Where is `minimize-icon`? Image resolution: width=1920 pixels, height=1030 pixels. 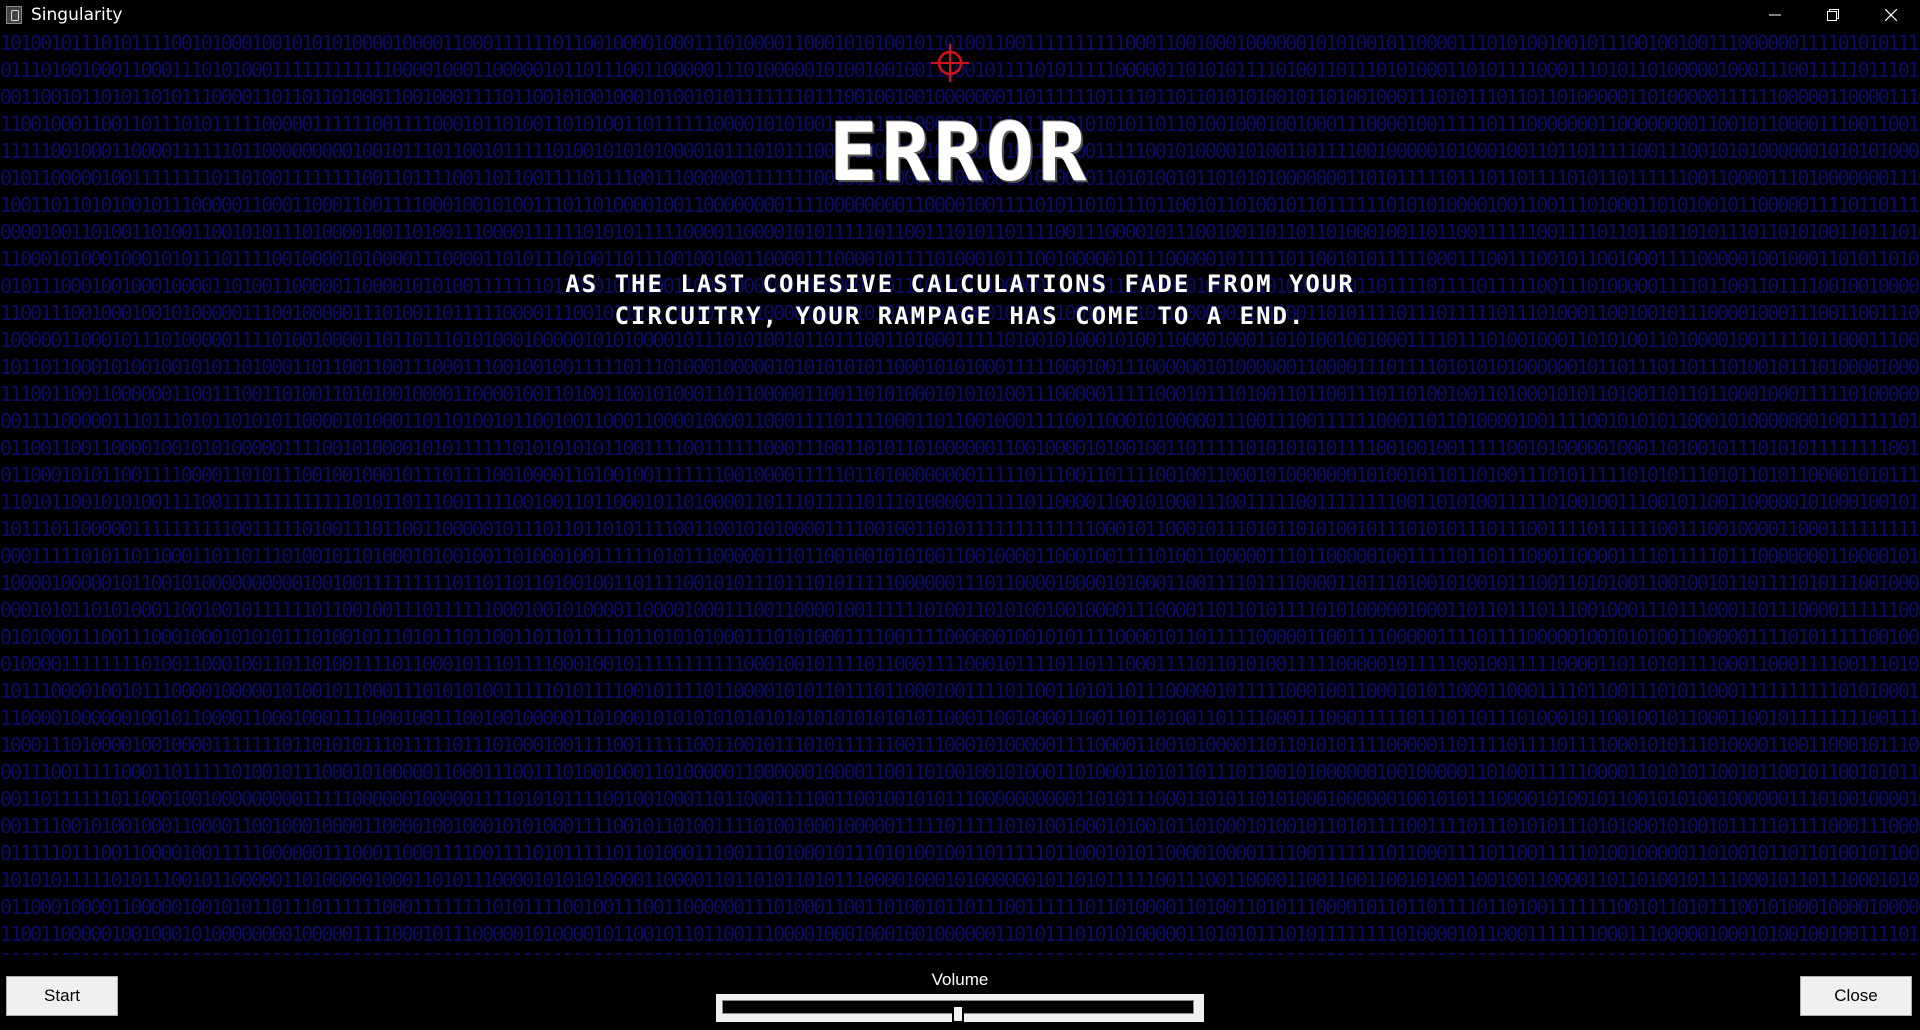 minimize-icon is located at coordinates (1775, 15).